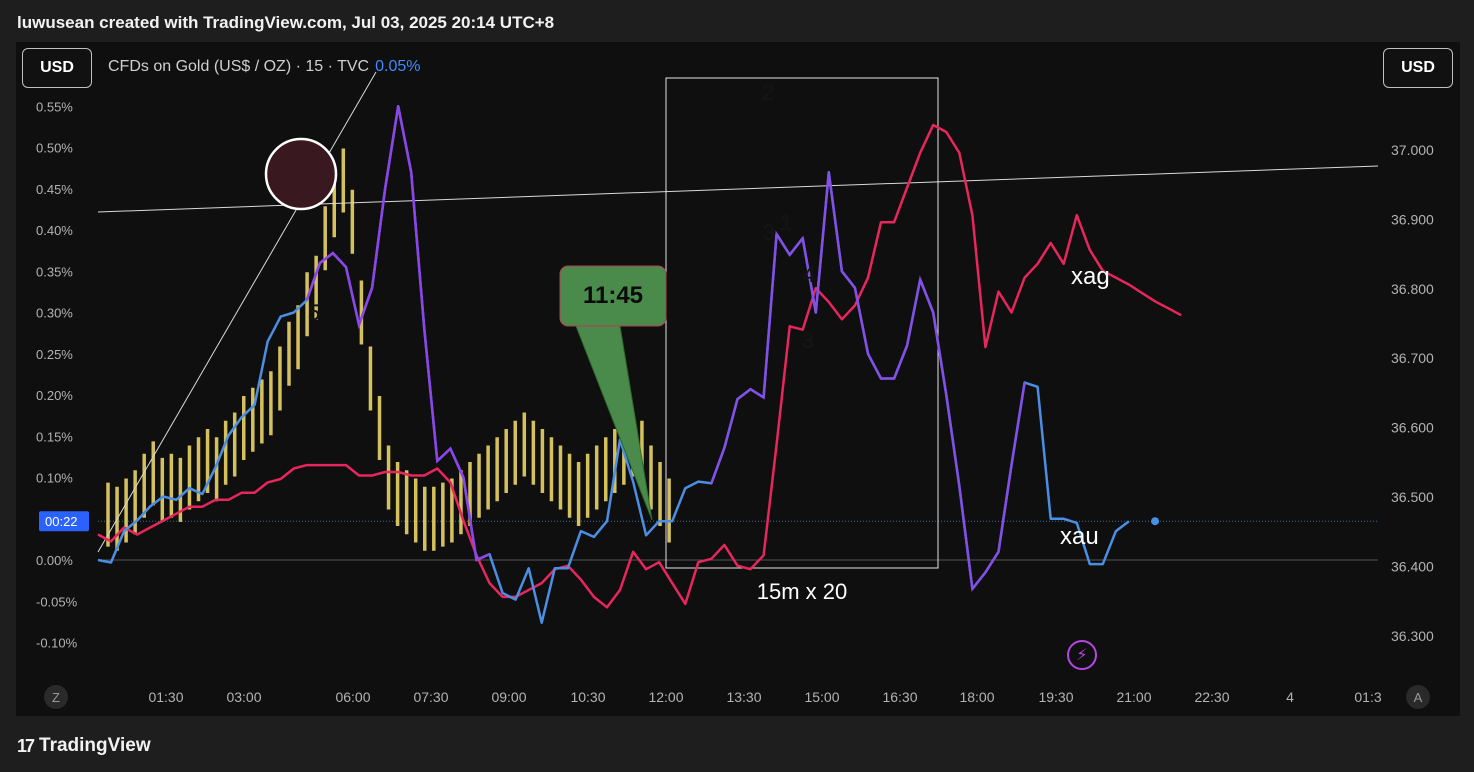 The image size is (1474, 772). Describe the element at coordinates (976, 697) in the screenshot. I see `time-axis-tick: 18:00` at that location.